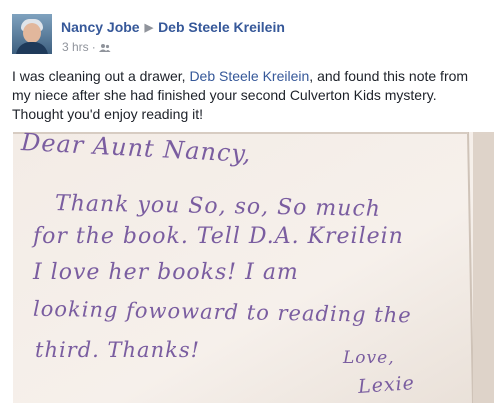 The height and width of the screenshot is (403, 494). Describe the element at coordinates (221, 27) in the screenshot. I see `target-name-link: Deb Steele Kreilein` at that location.